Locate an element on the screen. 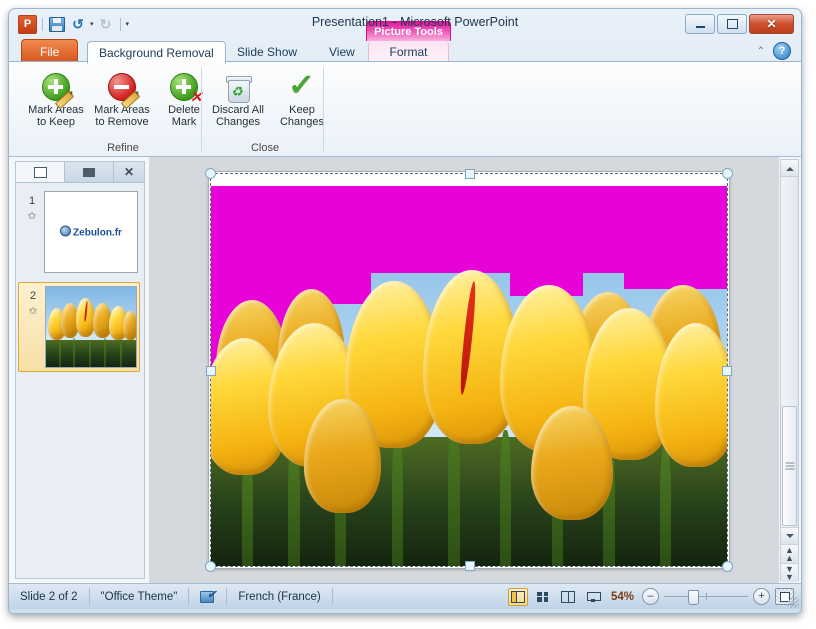 This screenshot has width=816, height=629. slides-tab-icon is located at coordinates (40, 172).